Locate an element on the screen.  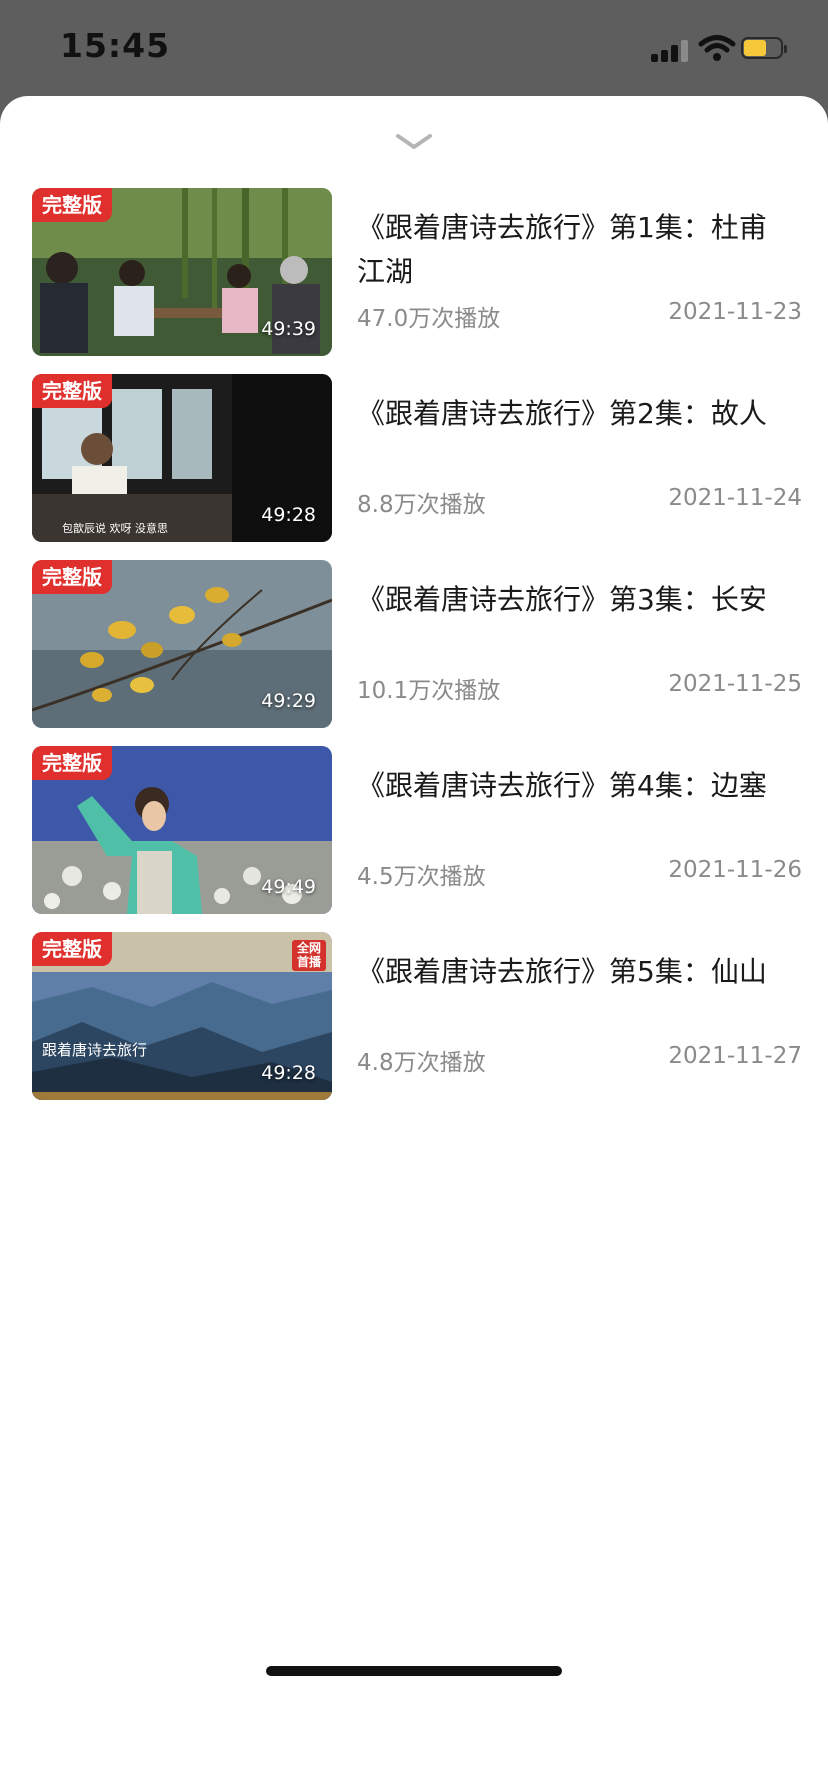
episode-duration: 49:39 is located at coordinates (288, 329).